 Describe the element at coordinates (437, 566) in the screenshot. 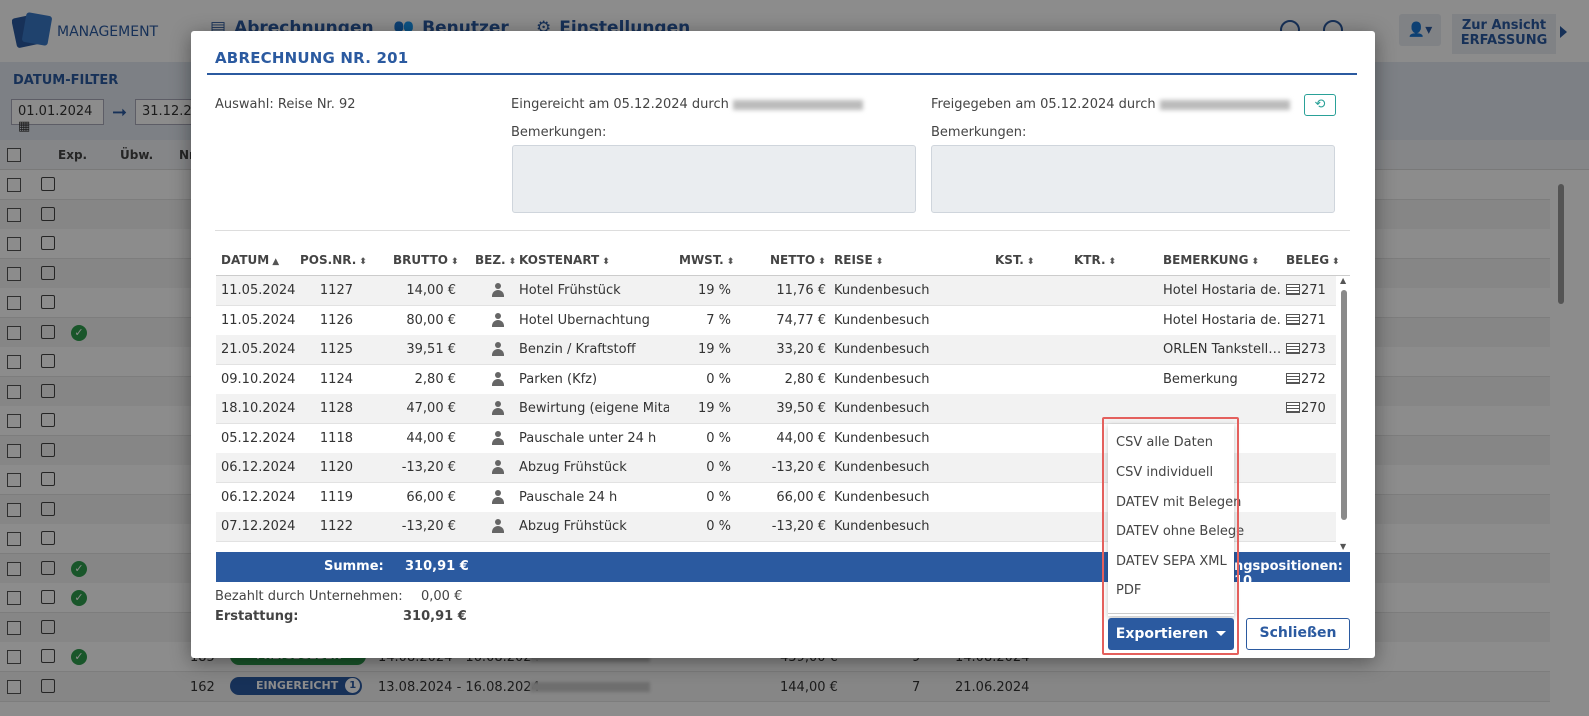

I see `sum-value: 310,91 €` at that location.